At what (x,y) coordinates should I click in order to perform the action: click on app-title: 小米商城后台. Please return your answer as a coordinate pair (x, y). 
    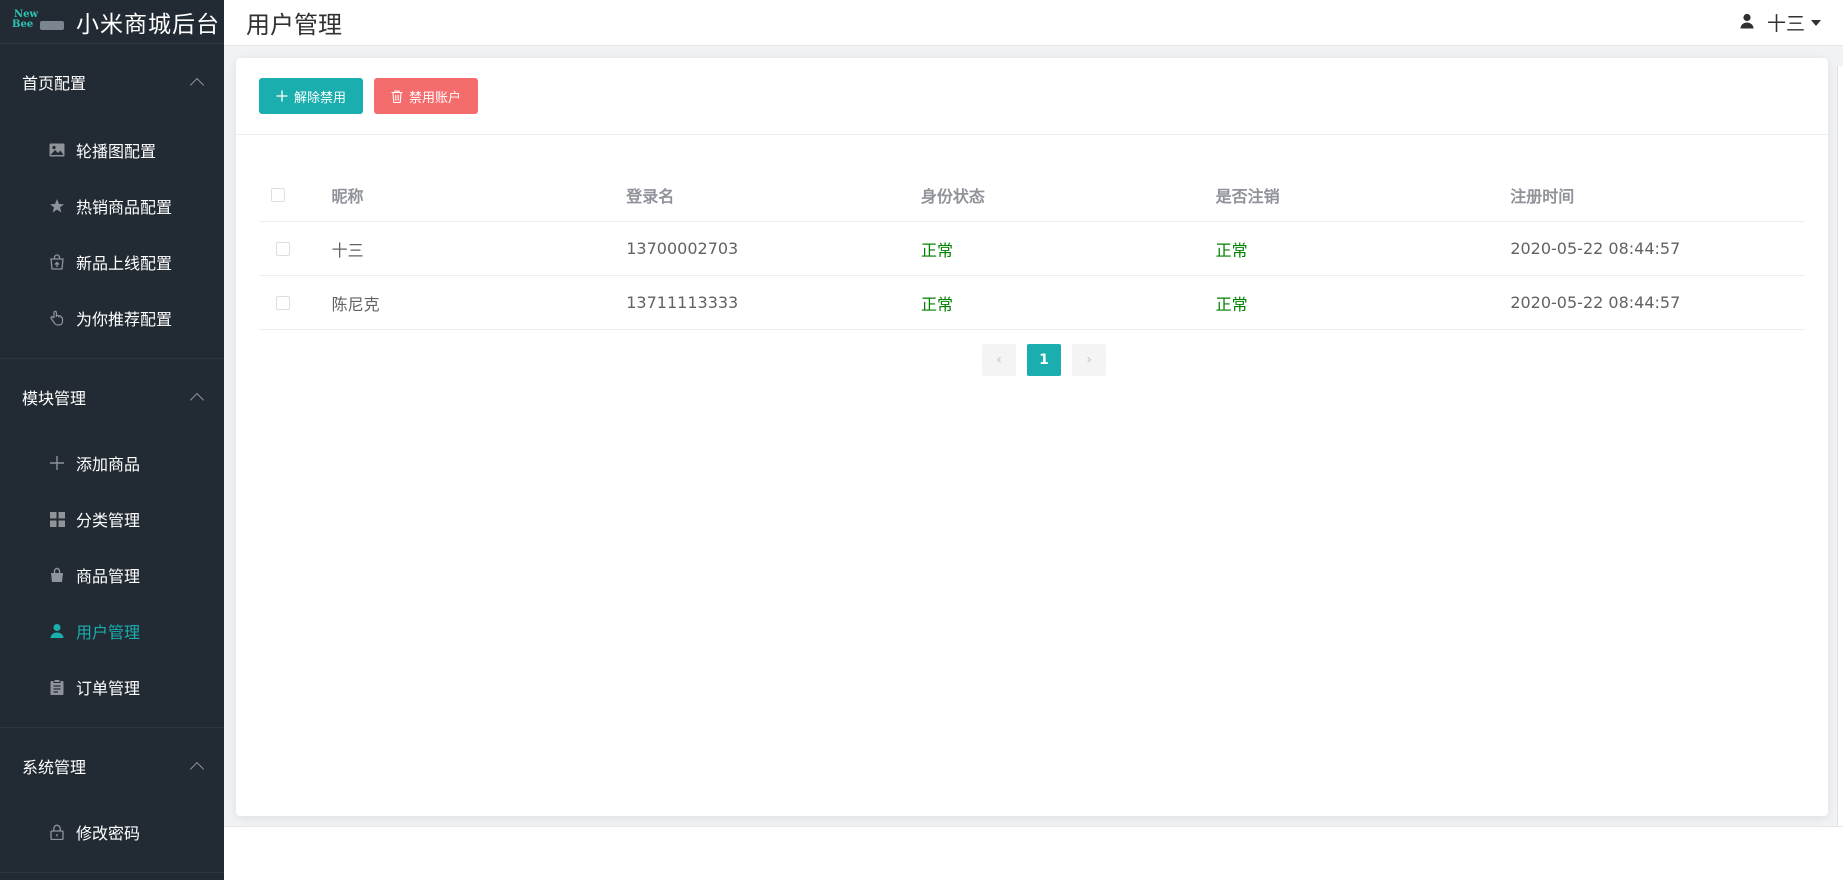
    Looking at the image, I should click on (148, 24).